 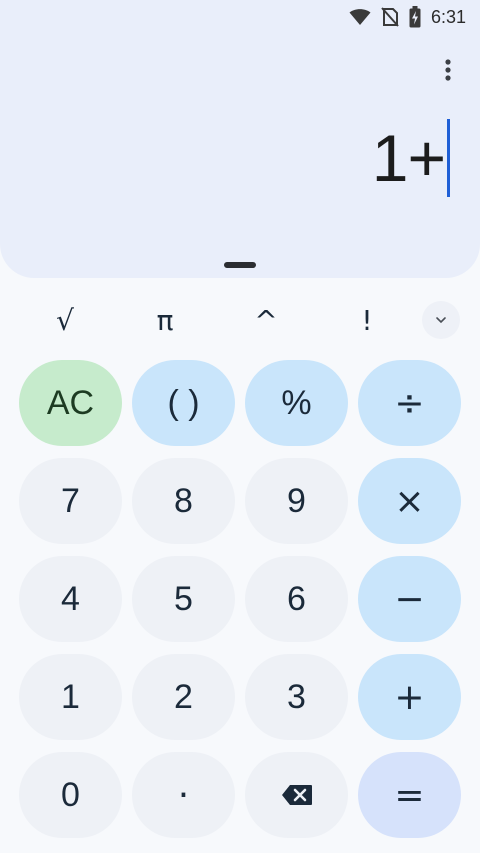 I want to click on equals-button: =, so click(x=409, y=795).